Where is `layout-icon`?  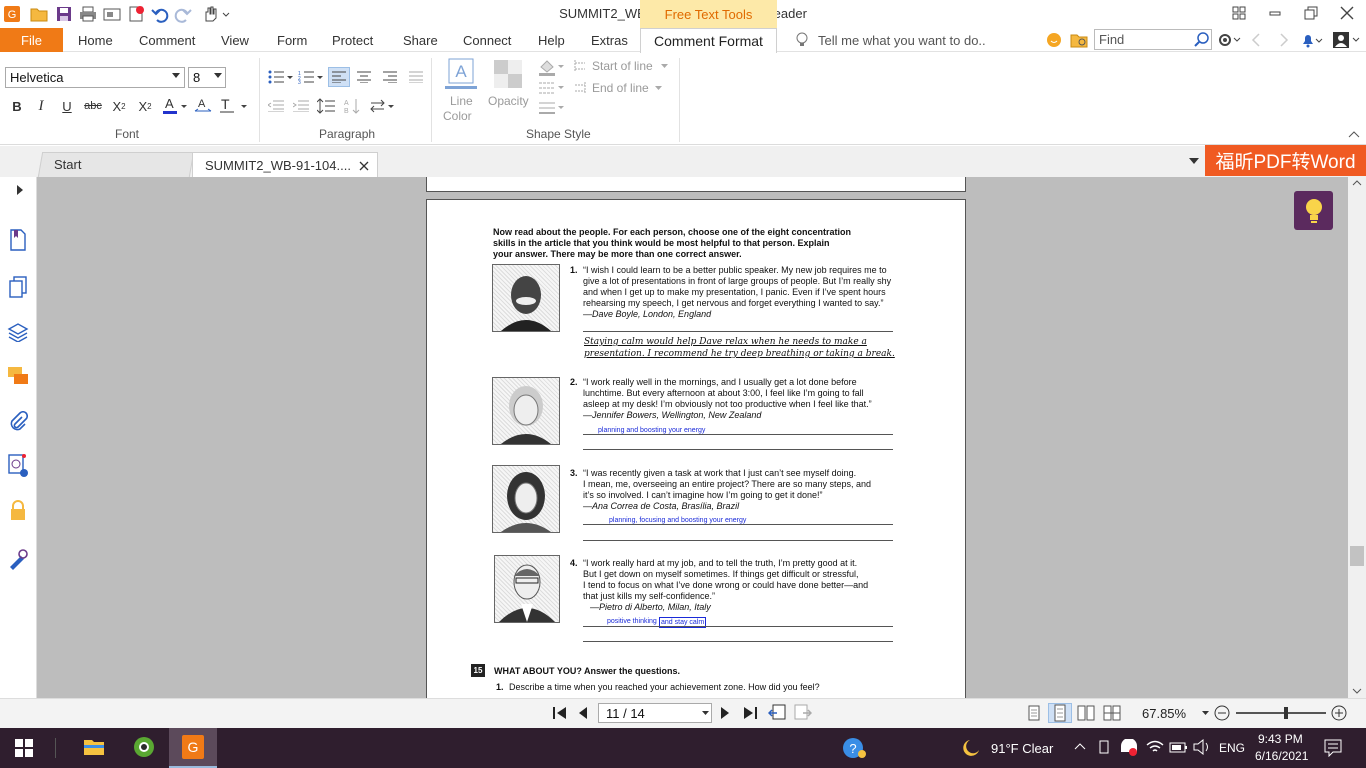 layout-icon is located at coordinates (1239, 13).